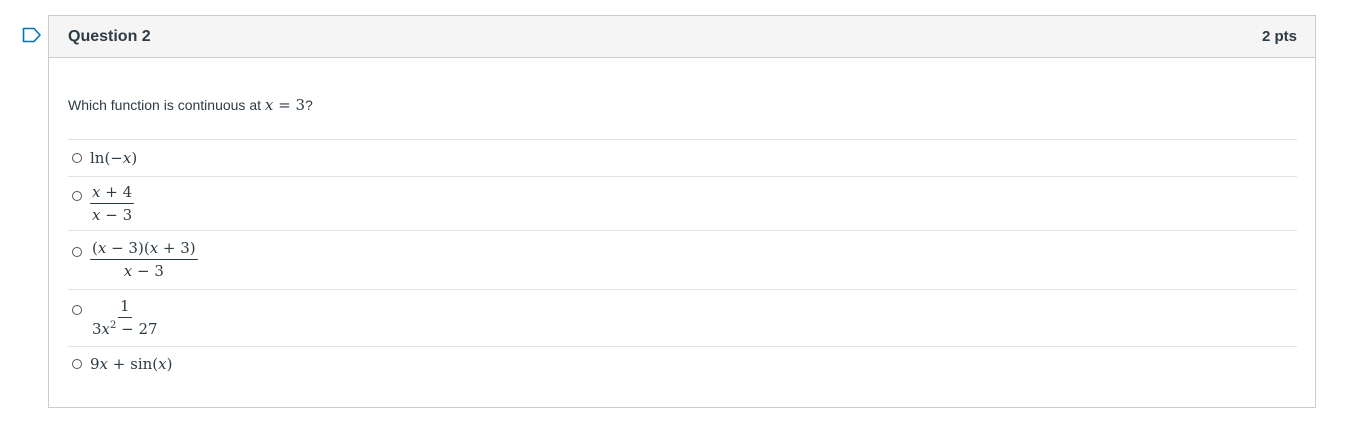 This screenshot has height=425, width=1354. Describe the element at coordinates (114, 158) in the screenshot. I see `answer-math: ln(−x)` at that location.